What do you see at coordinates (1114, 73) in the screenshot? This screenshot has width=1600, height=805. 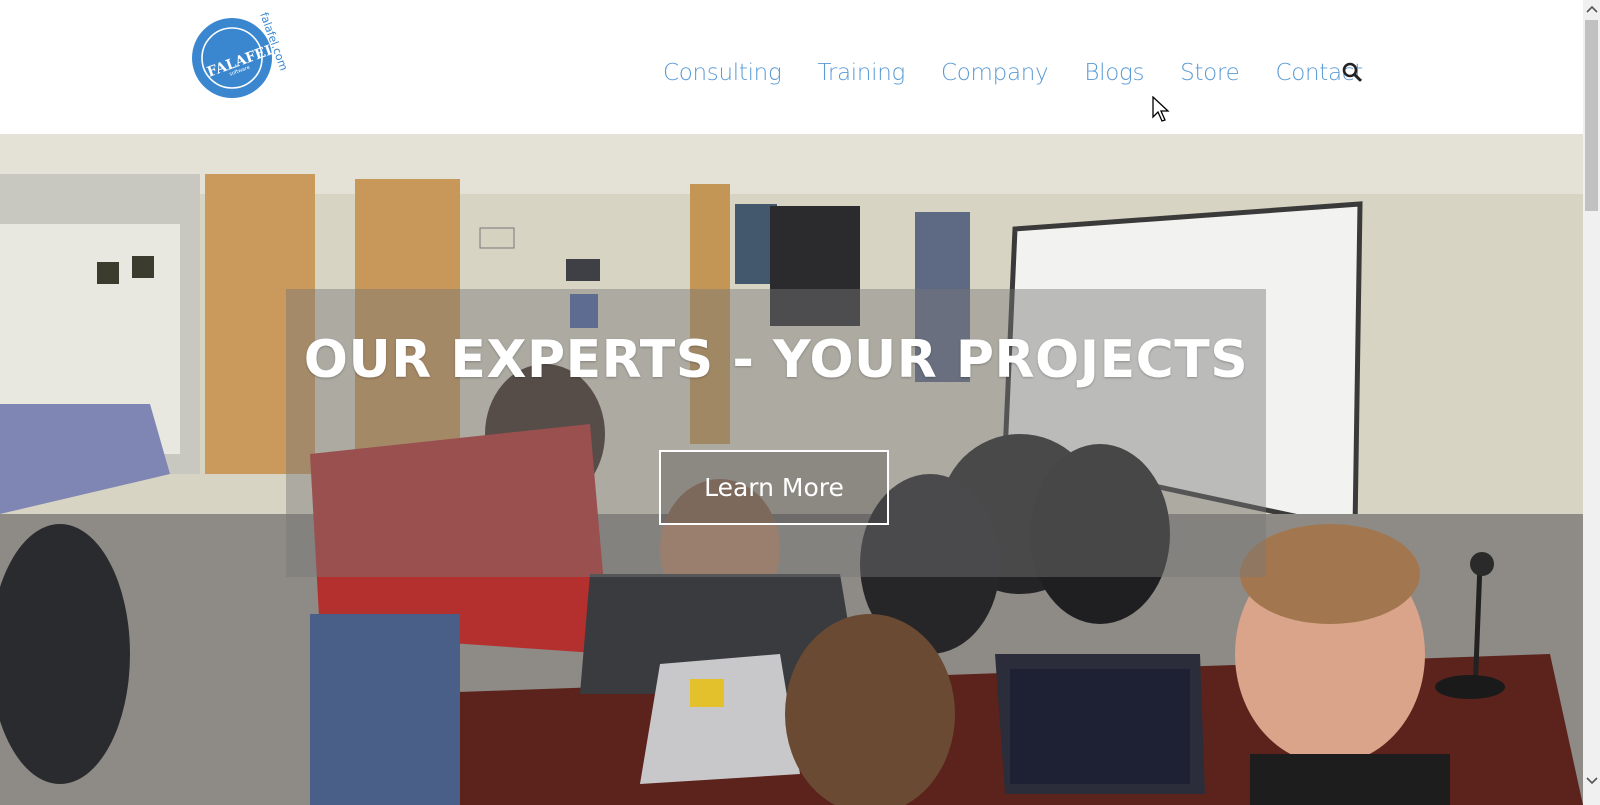 I see `nav-blogs: Blogs` at bounding box center [1114, 73].